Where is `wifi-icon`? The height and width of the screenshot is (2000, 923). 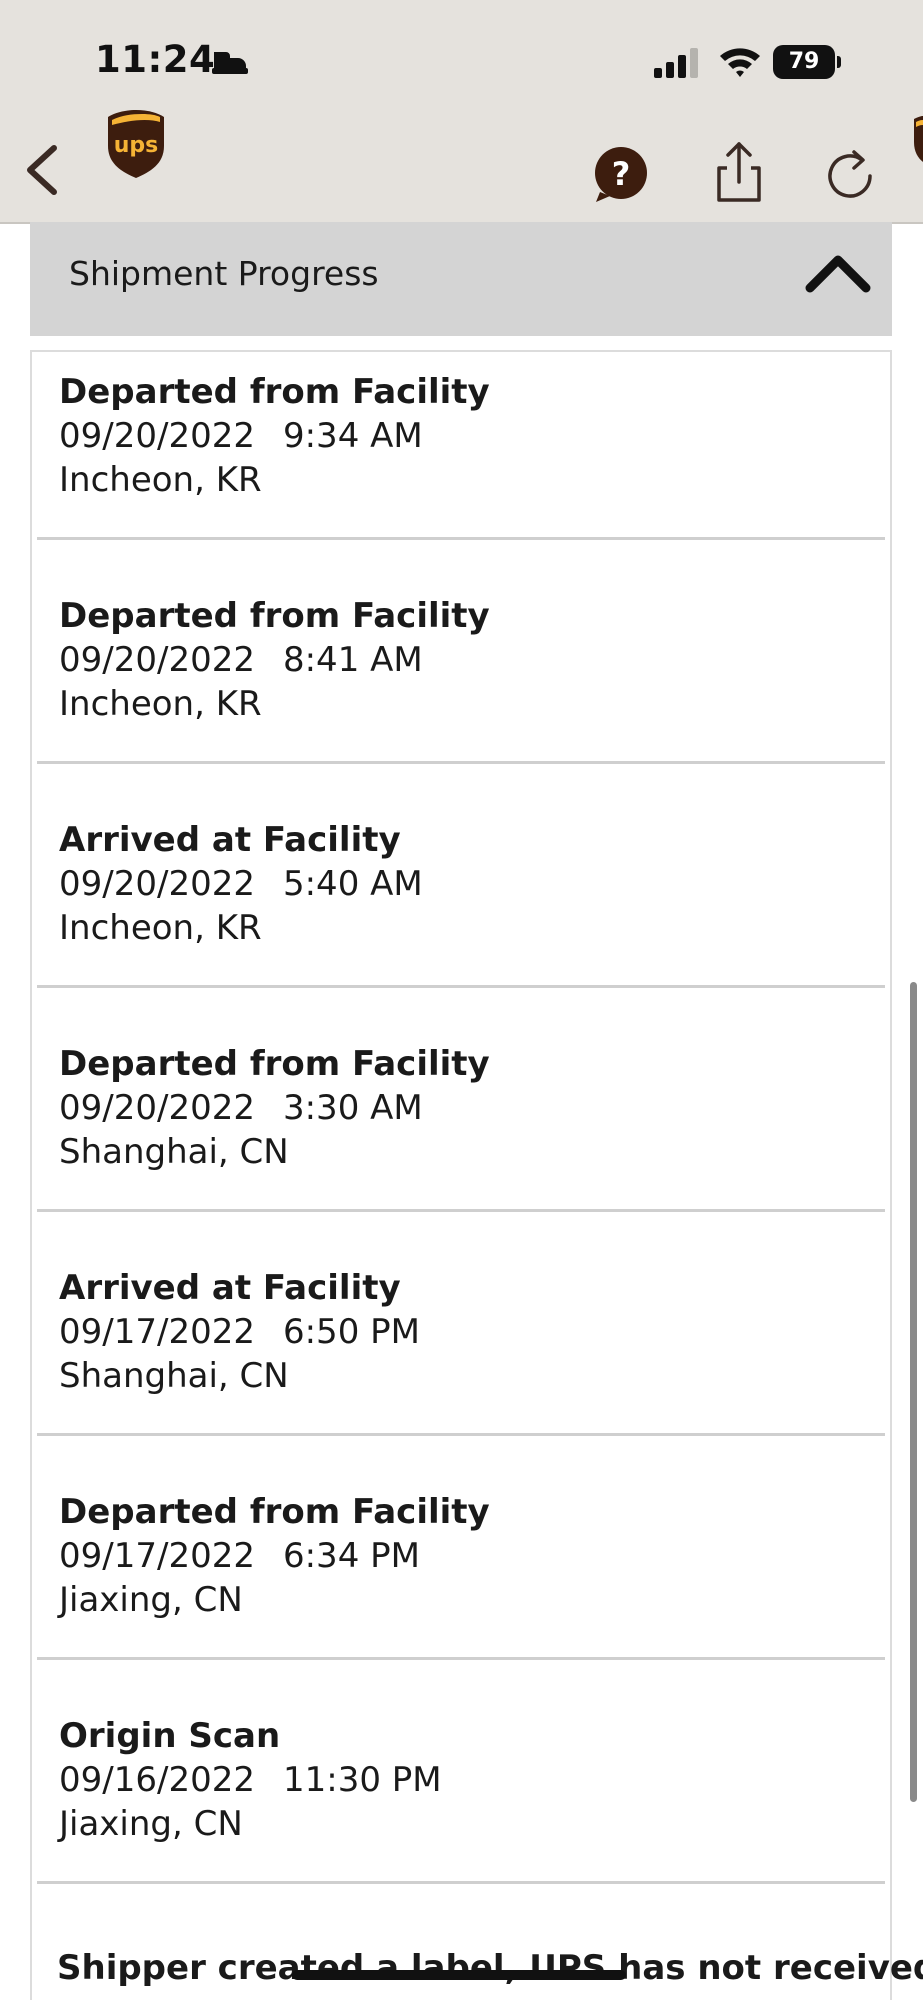
wifi-icon is located at coordinates (740, 62).